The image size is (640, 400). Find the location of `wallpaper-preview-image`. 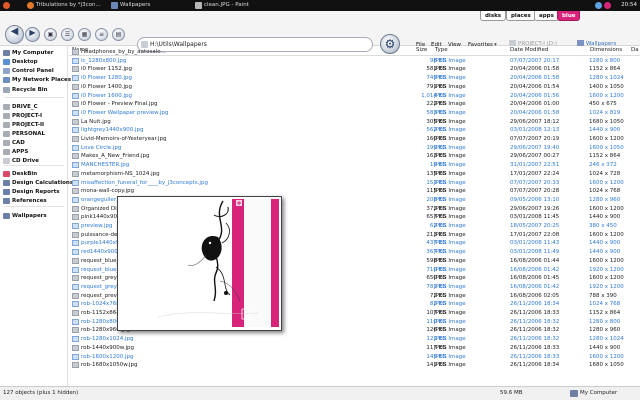

wallpaper-preview-image is located at coordinates (199, 263).